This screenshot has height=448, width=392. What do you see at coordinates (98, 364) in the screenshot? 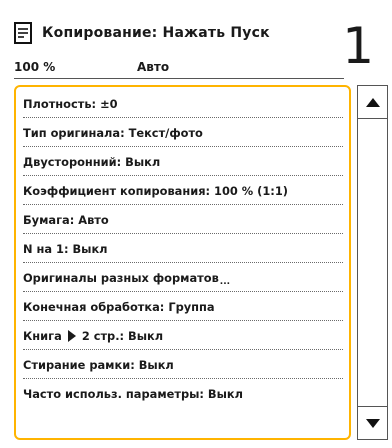
I see `setting-label: Стирание рамки: Выкл` at bounding box center [98, 364].